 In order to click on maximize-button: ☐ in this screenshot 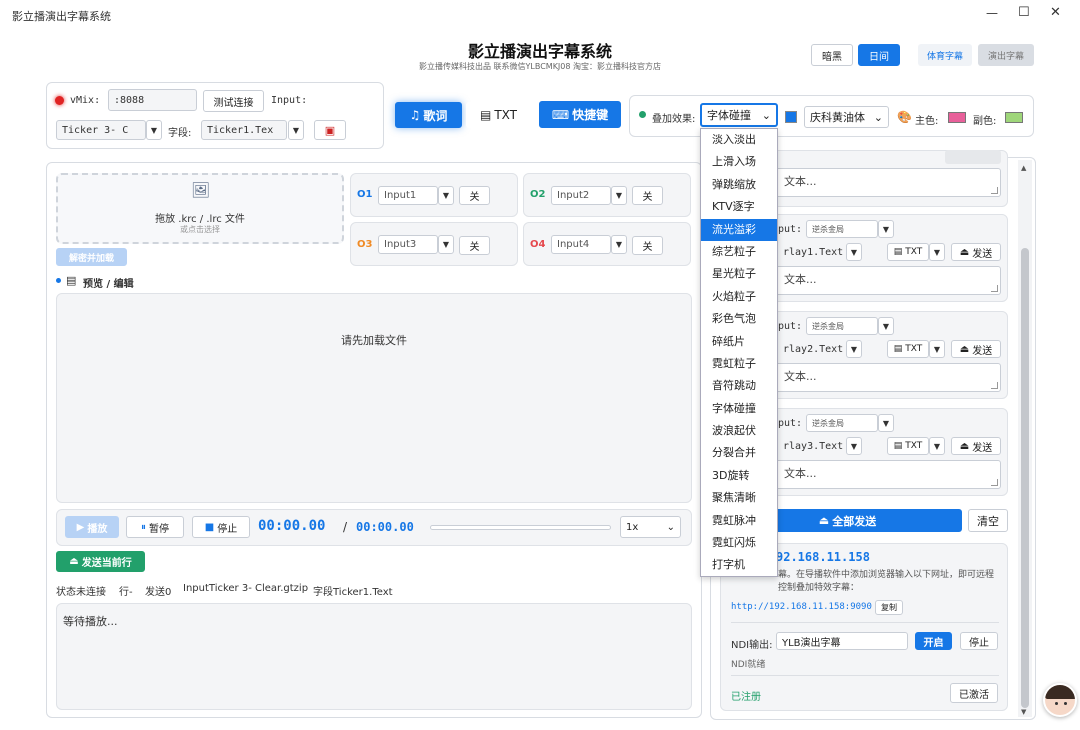, I will do `click(1024, 12)`.